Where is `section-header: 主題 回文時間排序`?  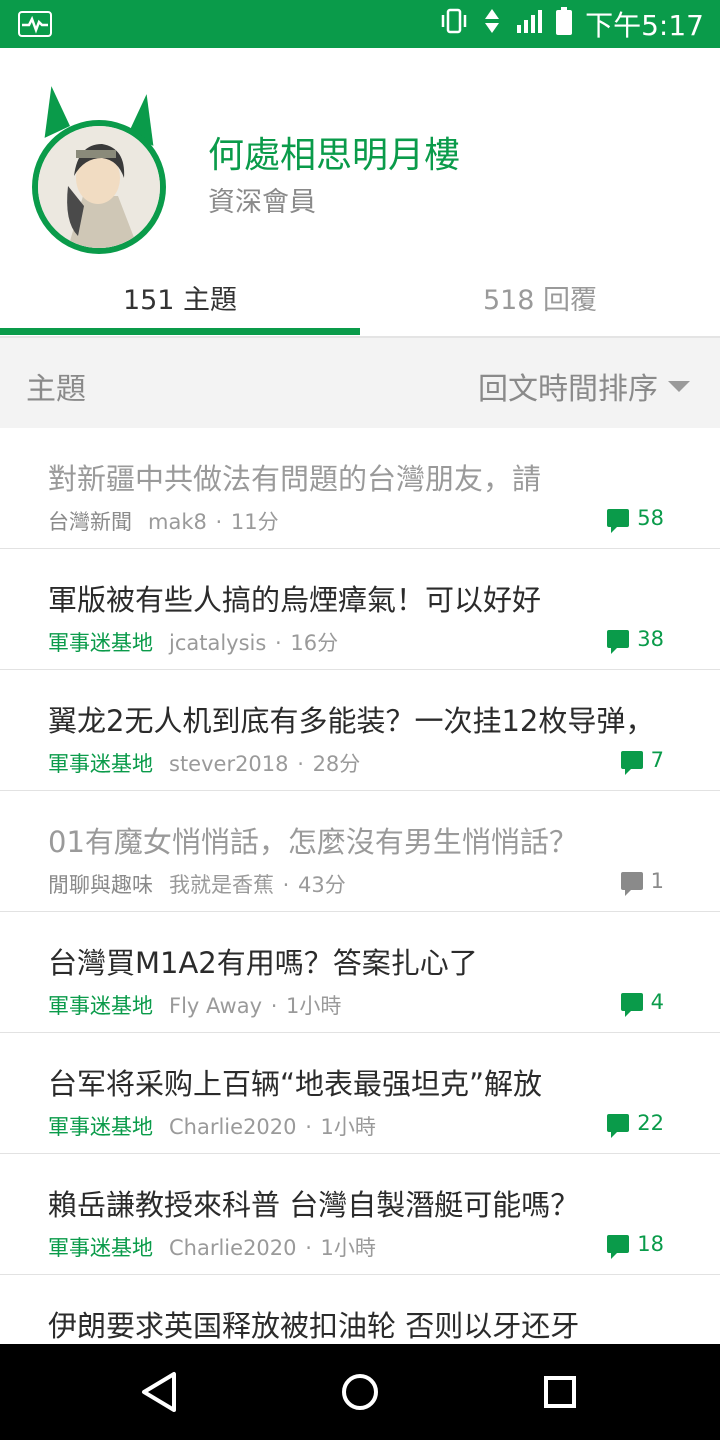
section-header: 主題 回文時間排序 is located at coordinates (360, 383).